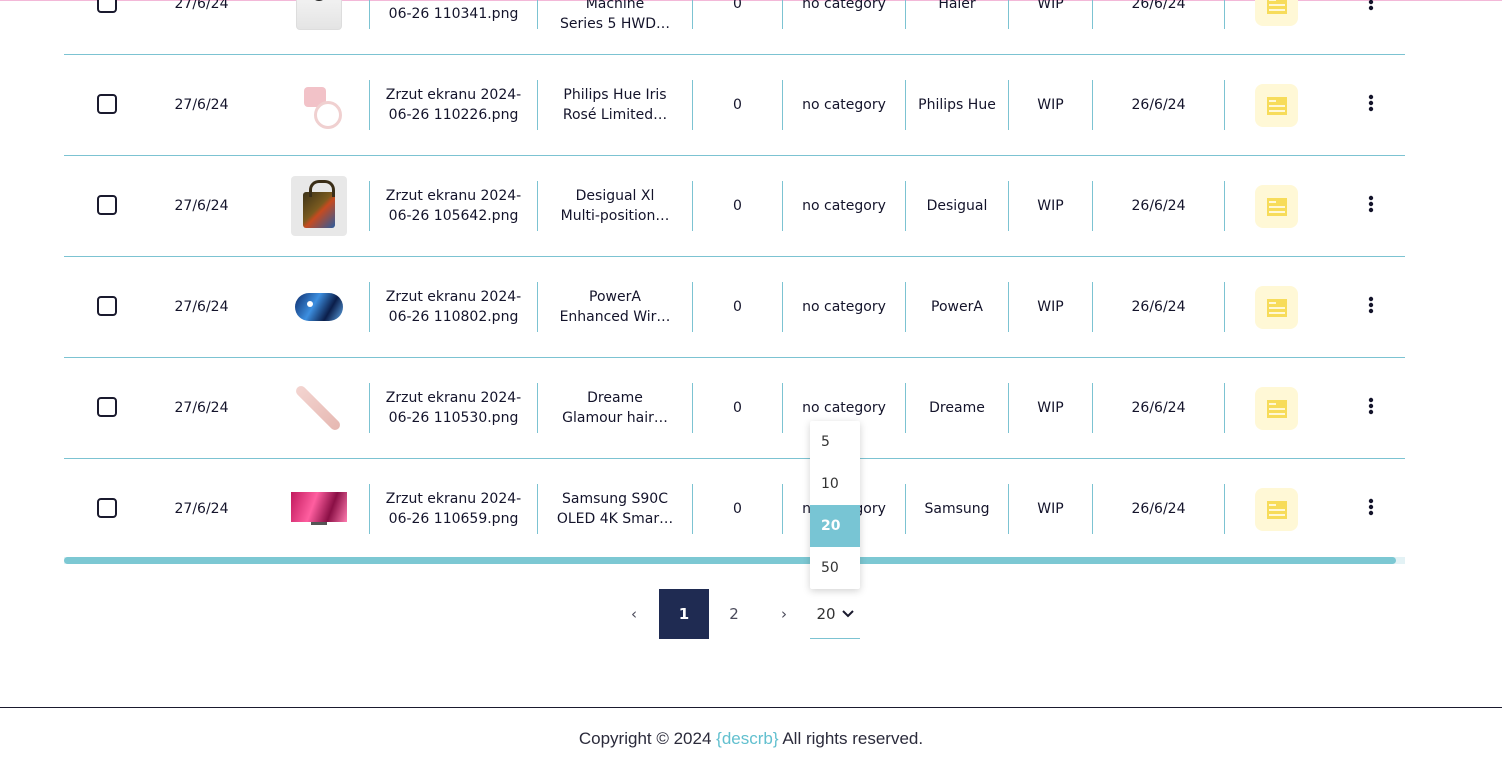 The image size is (1502, 770). What do you see at coordinates (453, 105) in the screenshot?
I see `filename-cell: Zrzut ekranu 2024- 06-26 110226.png` at bounding box center [453, 105].